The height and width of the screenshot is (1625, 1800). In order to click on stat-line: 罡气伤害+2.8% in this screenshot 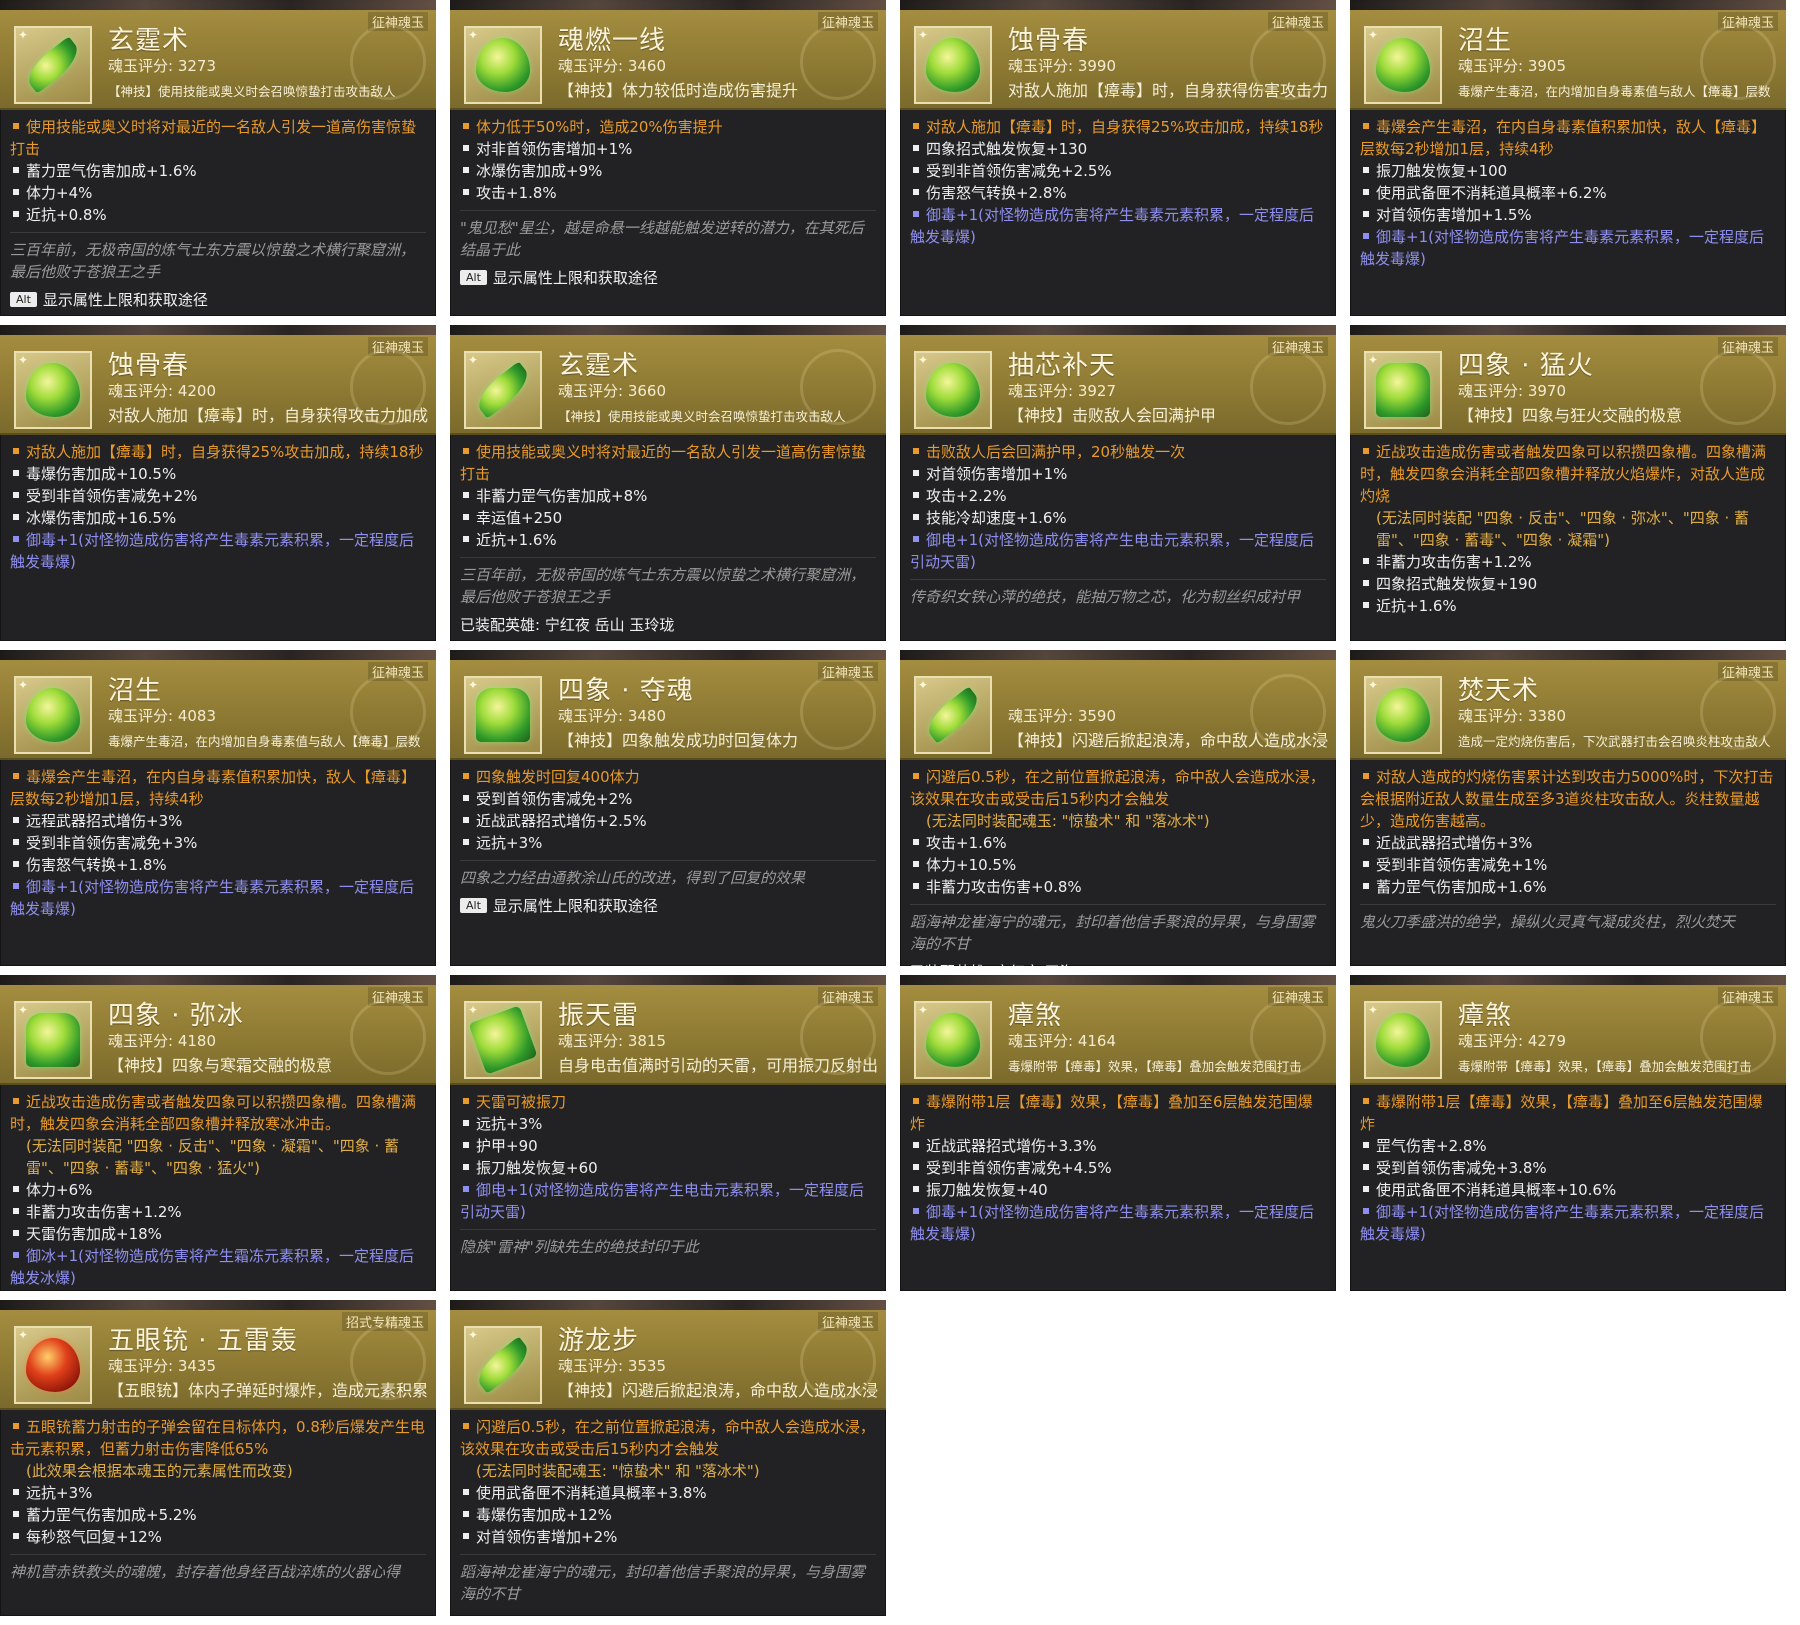, I will do `click(1568, 1146)`.